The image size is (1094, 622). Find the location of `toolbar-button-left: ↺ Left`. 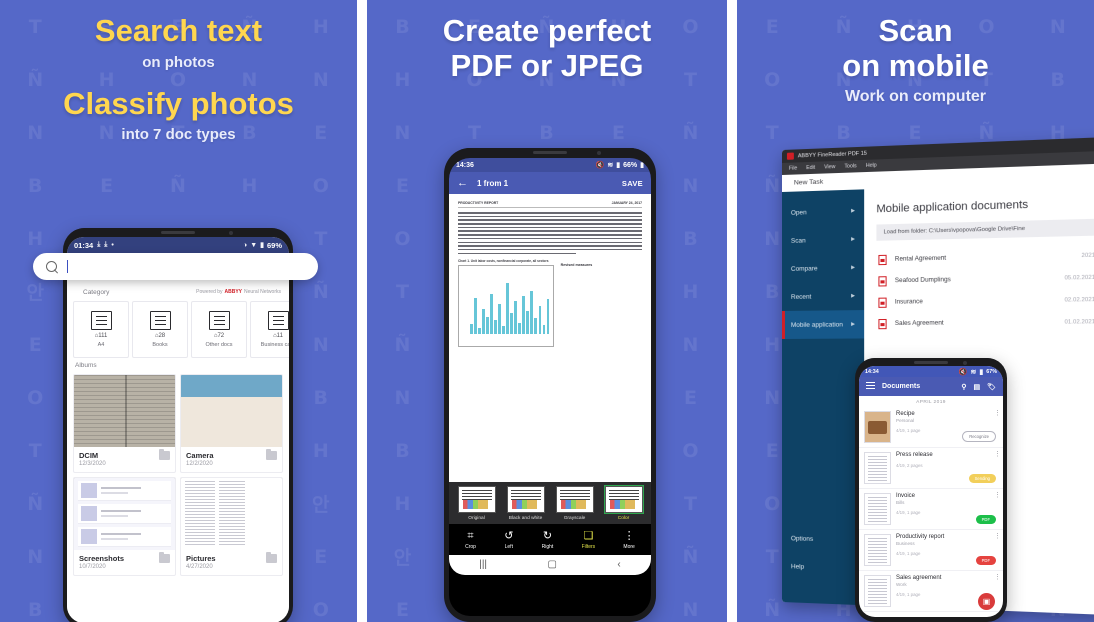

toolbar-button-left: ↺ Left is located at coordinates (508, 540).